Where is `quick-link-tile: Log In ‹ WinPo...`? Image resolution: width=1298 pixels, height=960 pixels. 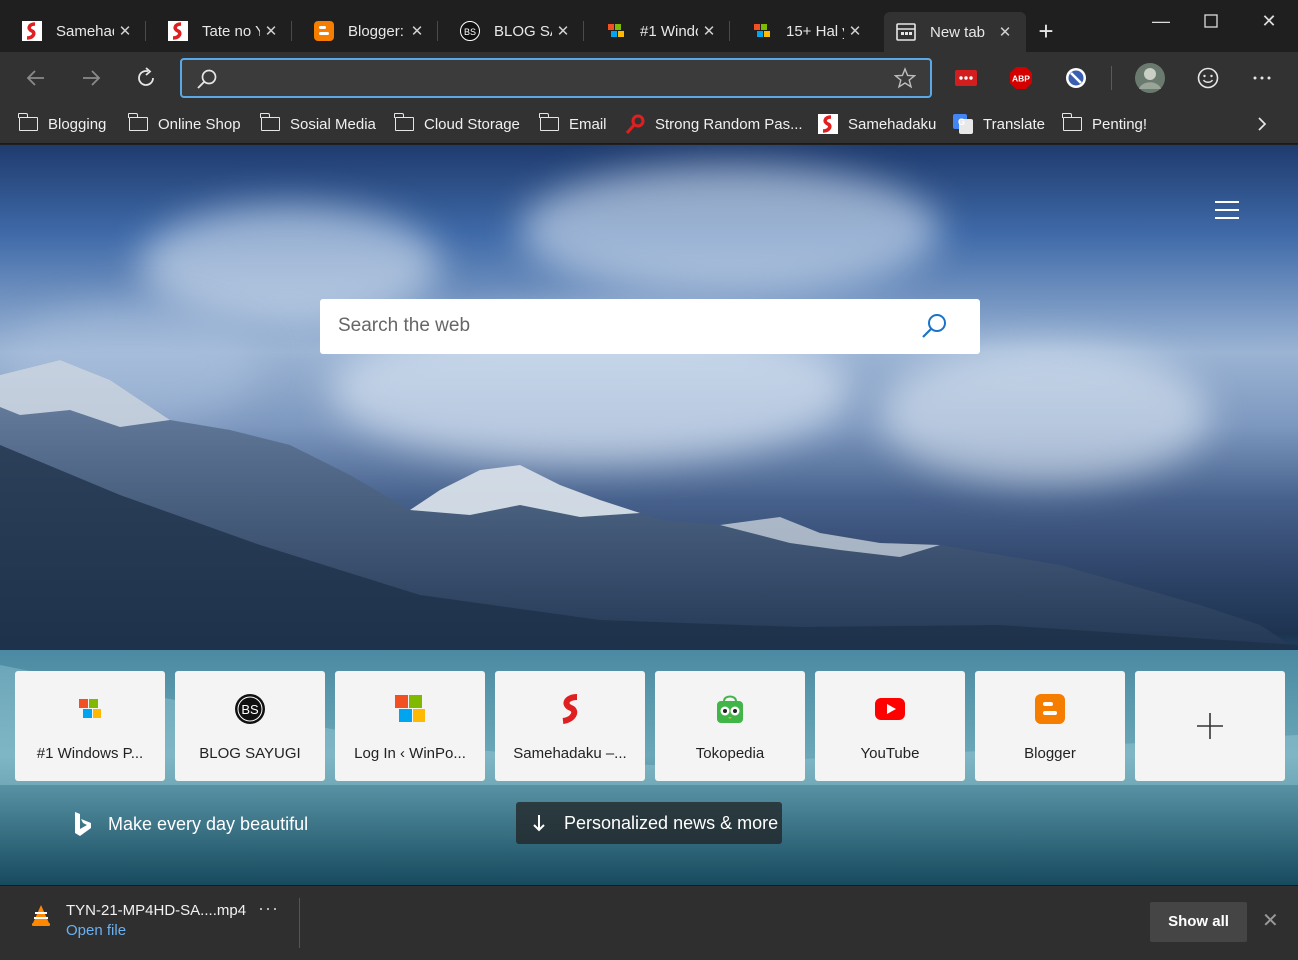
quick-link-tile: Log In ‹ WinPo... is located at coordinates (410, 726).